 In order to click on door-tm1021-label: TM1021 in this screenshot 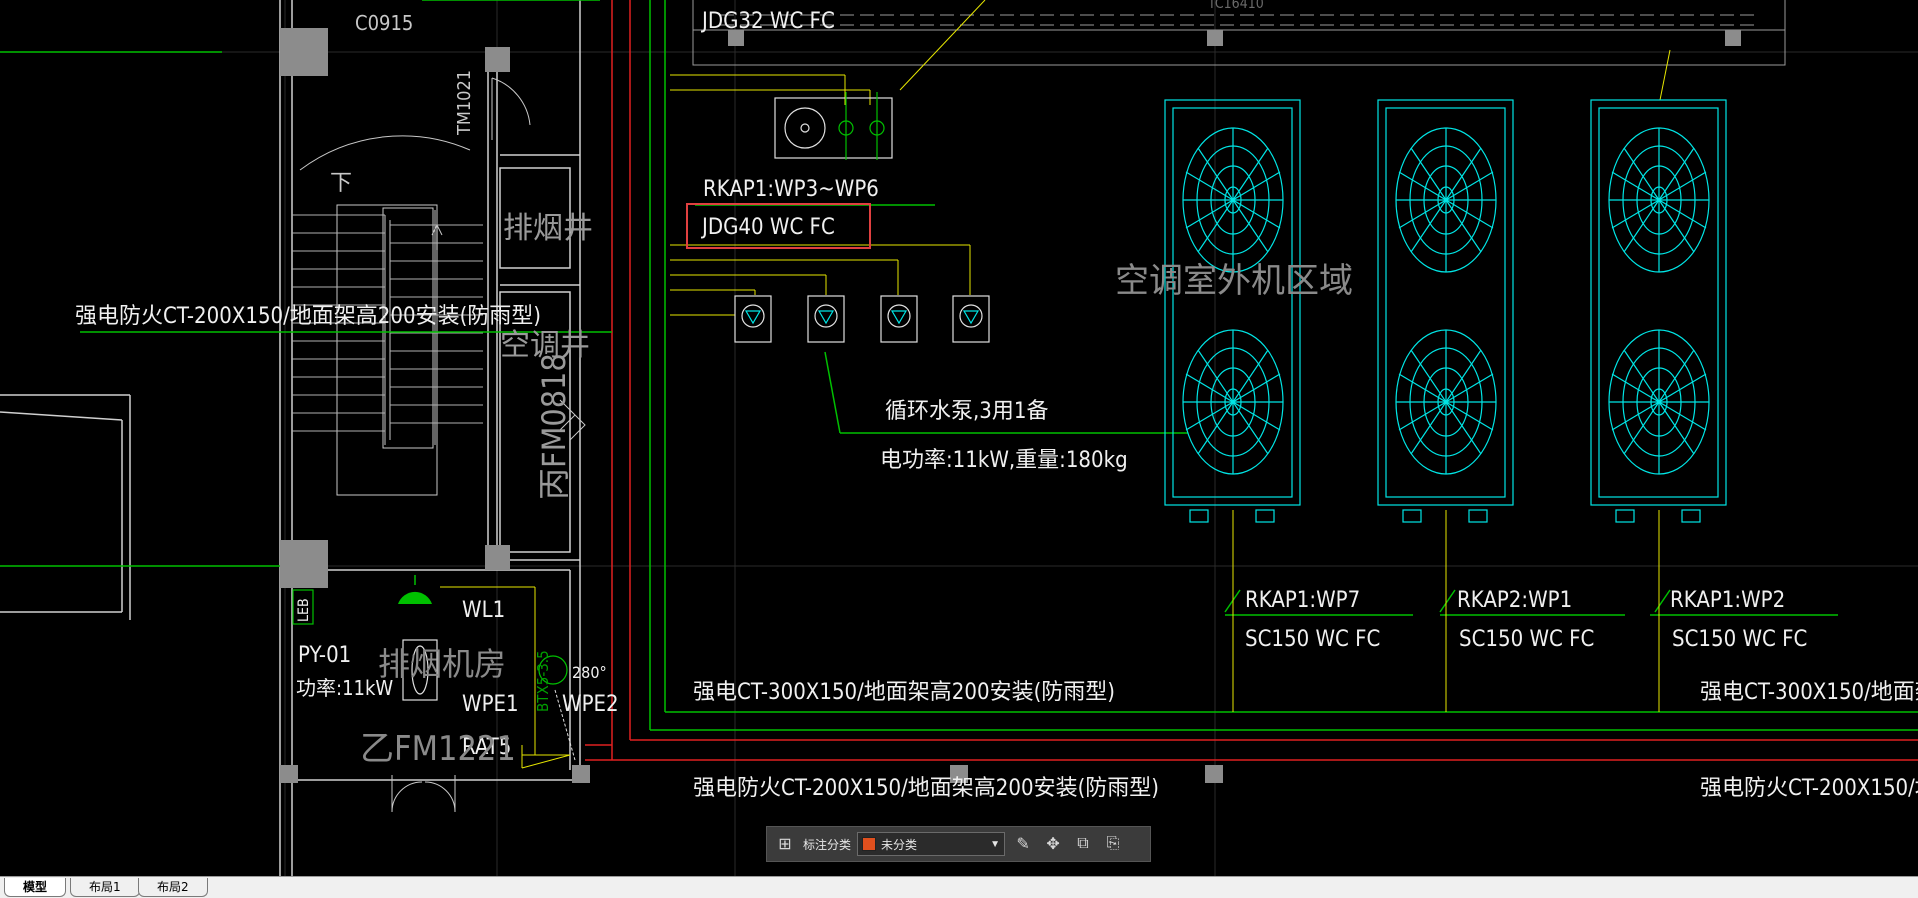, I will do `click(464, 103)`.